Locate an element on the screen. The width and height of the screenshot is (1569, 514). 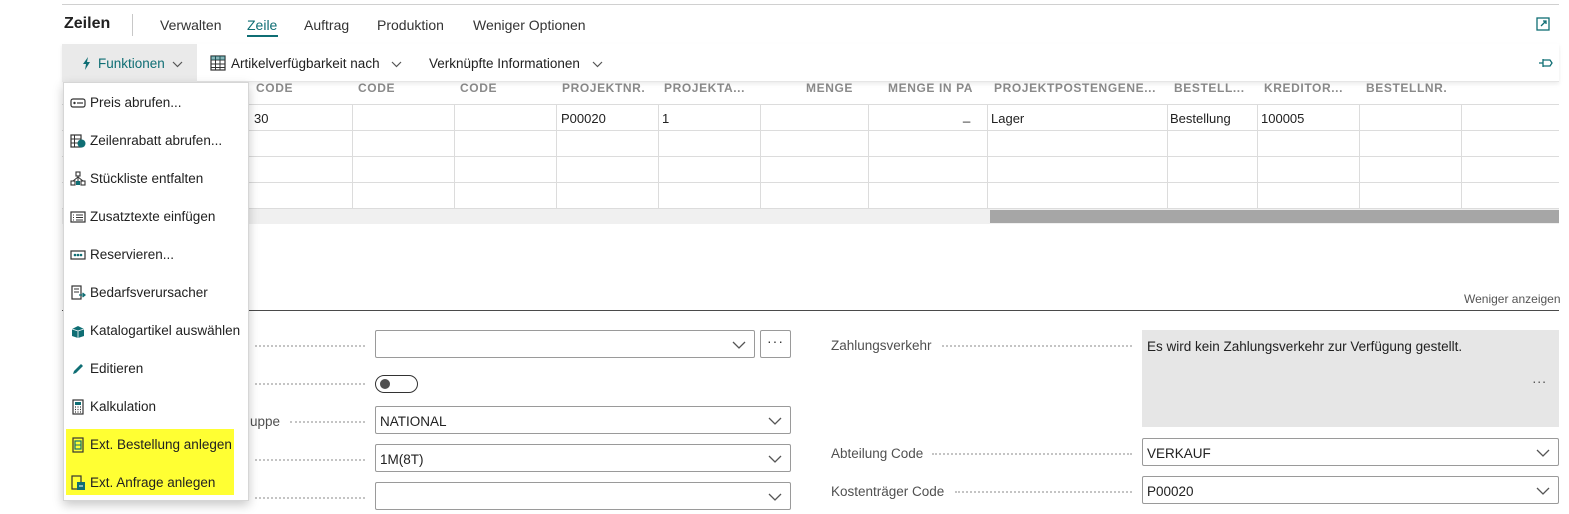
section-divider is located at coordinates (810, 310).